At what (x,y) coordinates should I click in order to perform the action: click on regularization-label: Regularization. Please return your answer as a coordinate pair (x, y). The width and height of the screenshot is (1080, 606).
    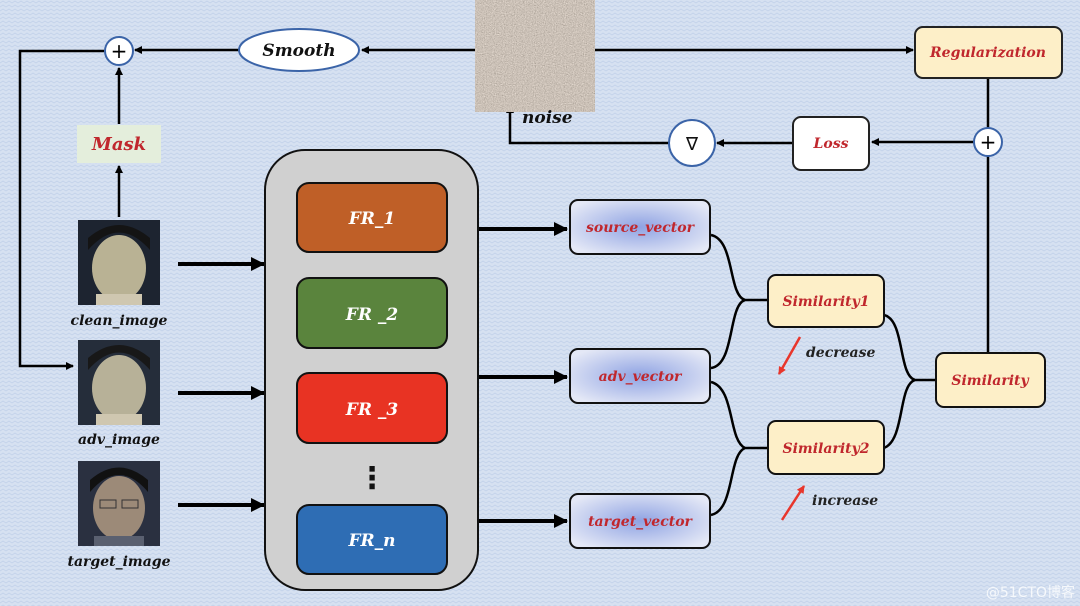
    Looking at the image, I should click on (987, 53).